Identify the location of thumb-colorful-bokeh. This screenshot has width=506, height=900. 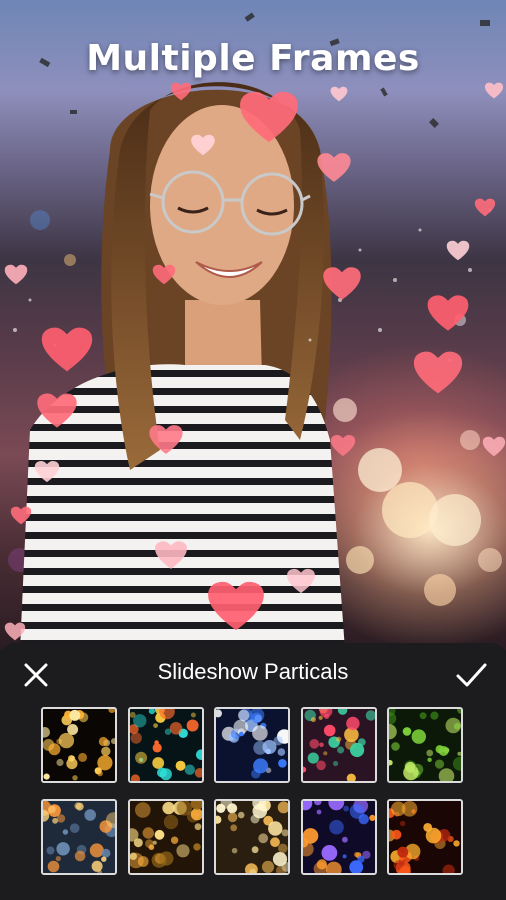
(338, 745).